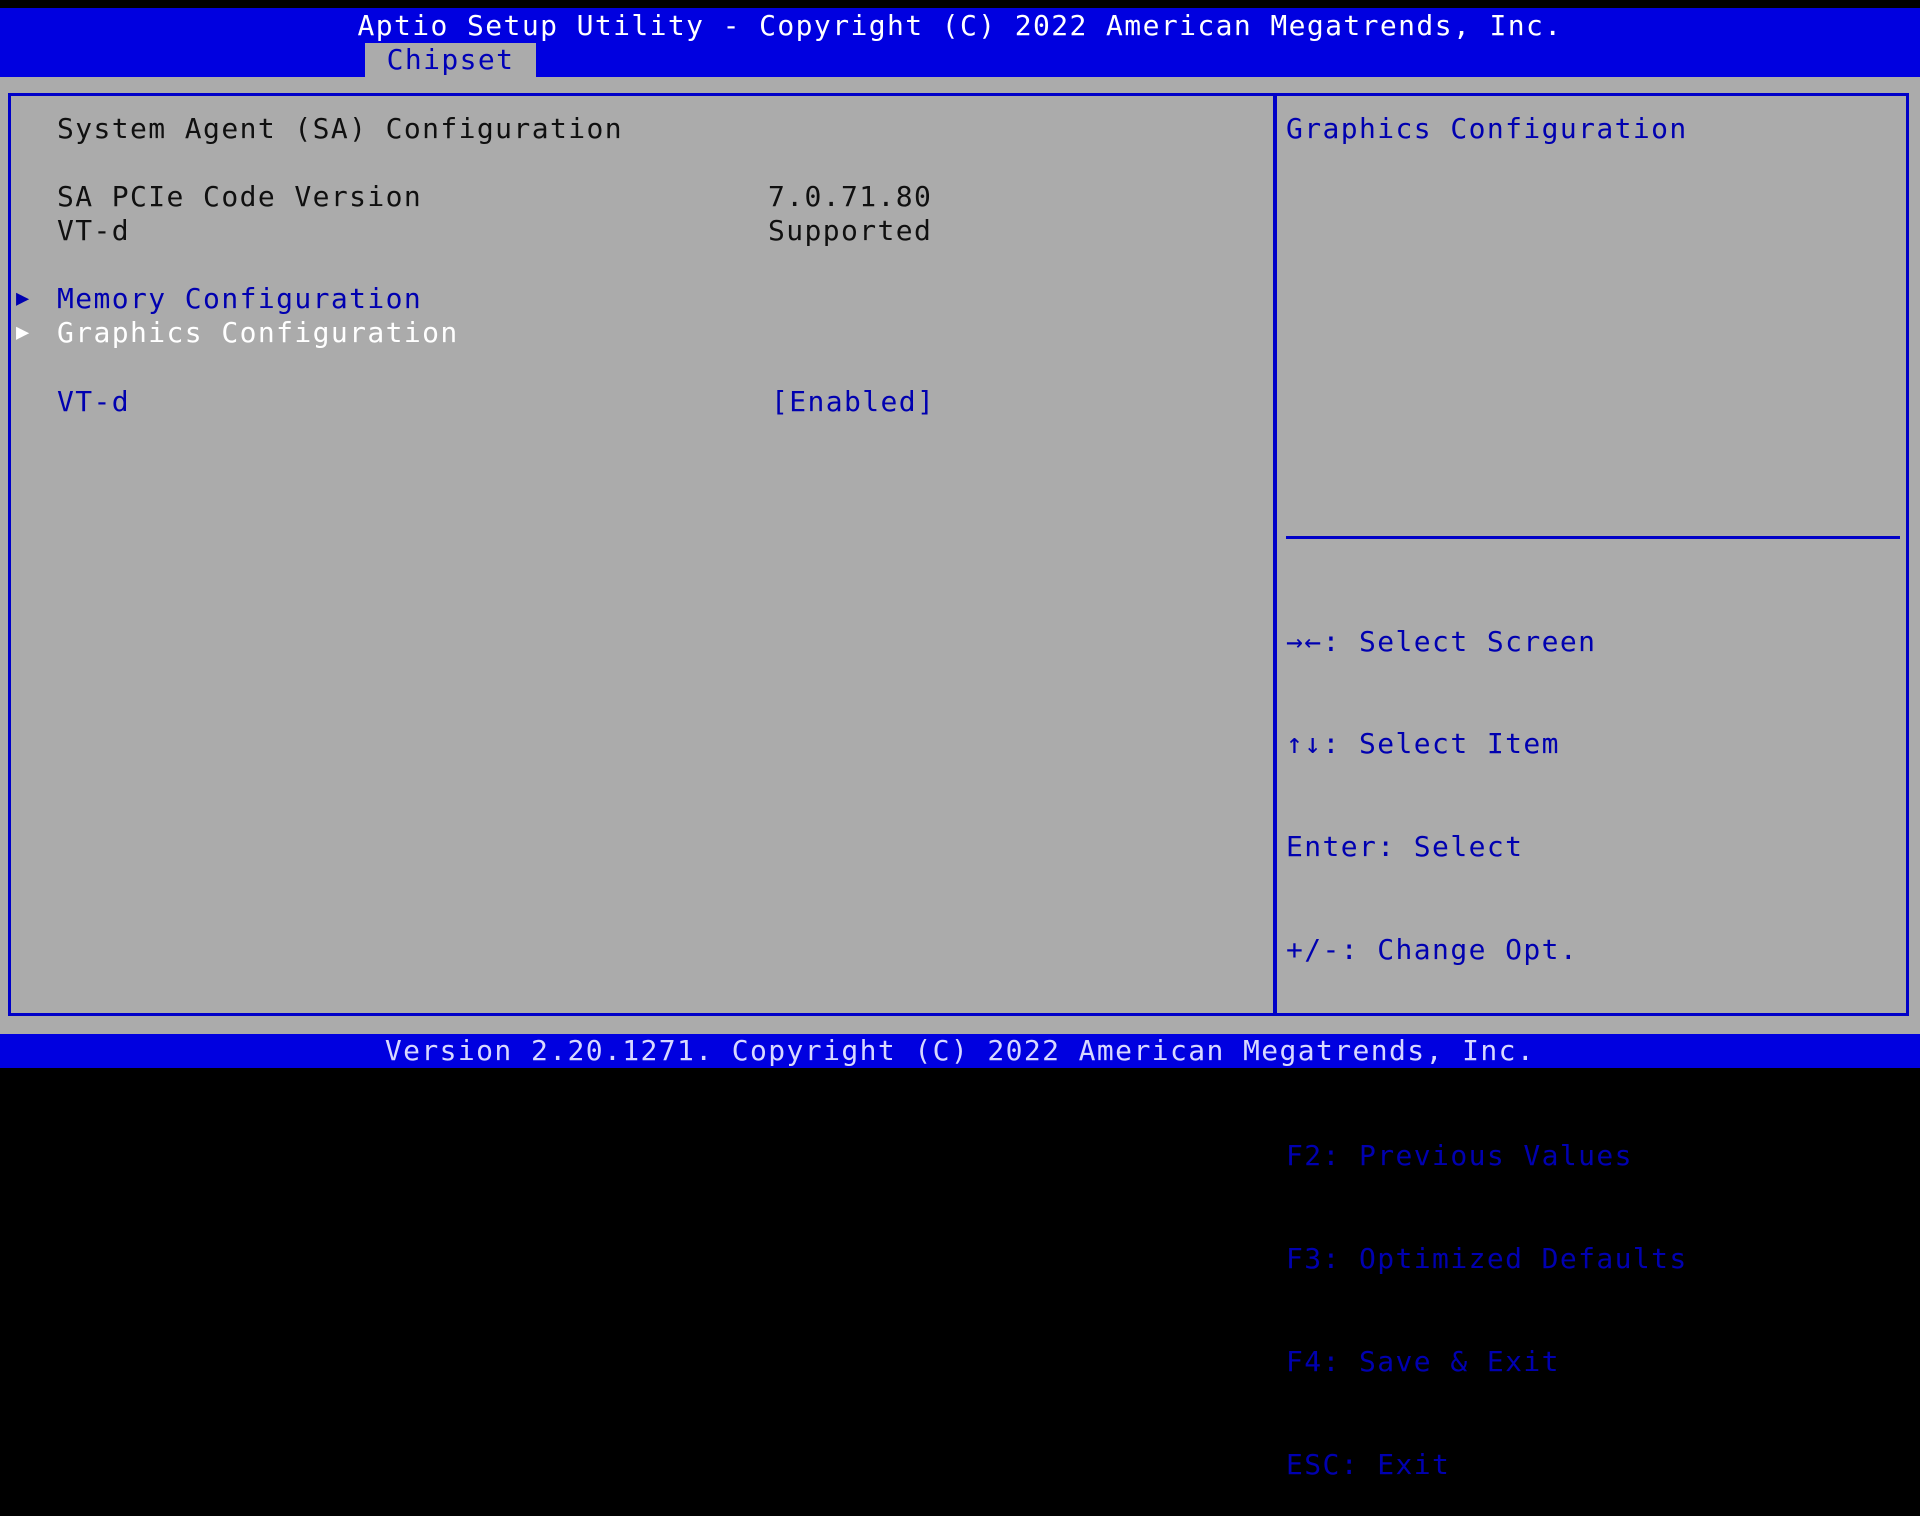 Image resolution: width=1920 pixels, height=1516 pixels. I want to click on section-title: System Agent (SA) Configuration, so click(340, 128).